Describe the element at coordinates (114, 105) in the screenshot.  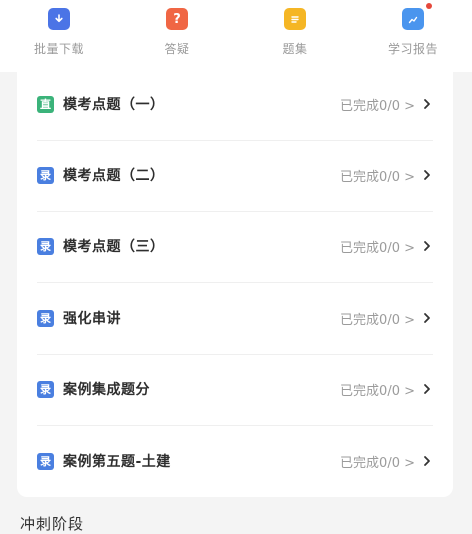
I see `lesson-title: 模考点题（一）` at that location.